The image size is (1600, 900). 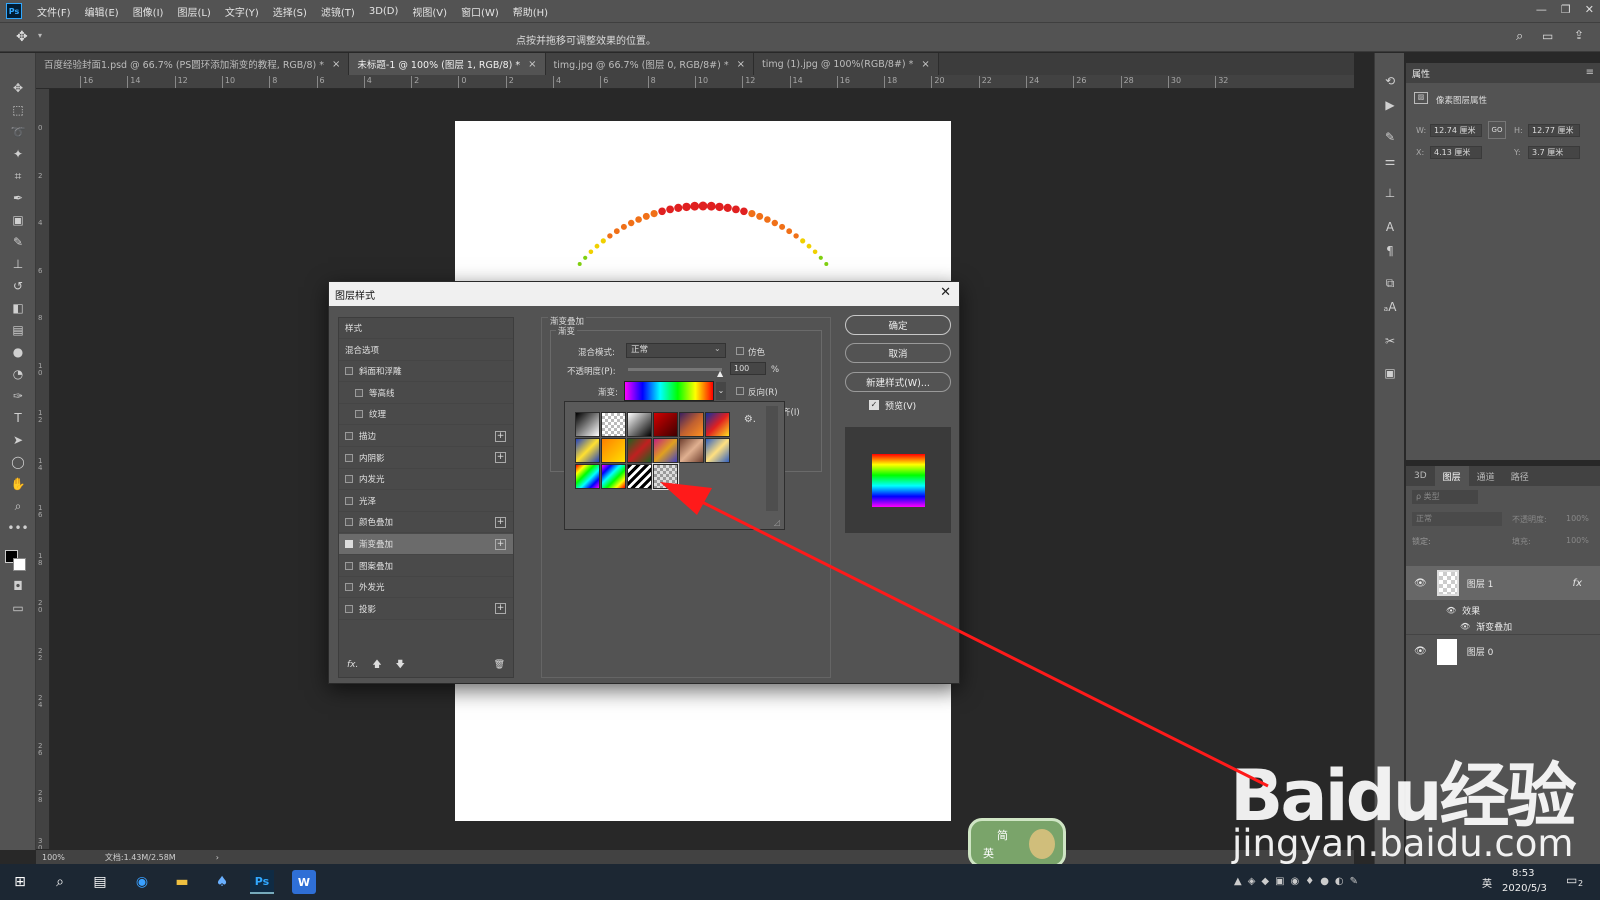 What do you see at coordinates (18, 418) in the screenshot?
I see `text-tool-icon: T` at bounding box center [18, 418].